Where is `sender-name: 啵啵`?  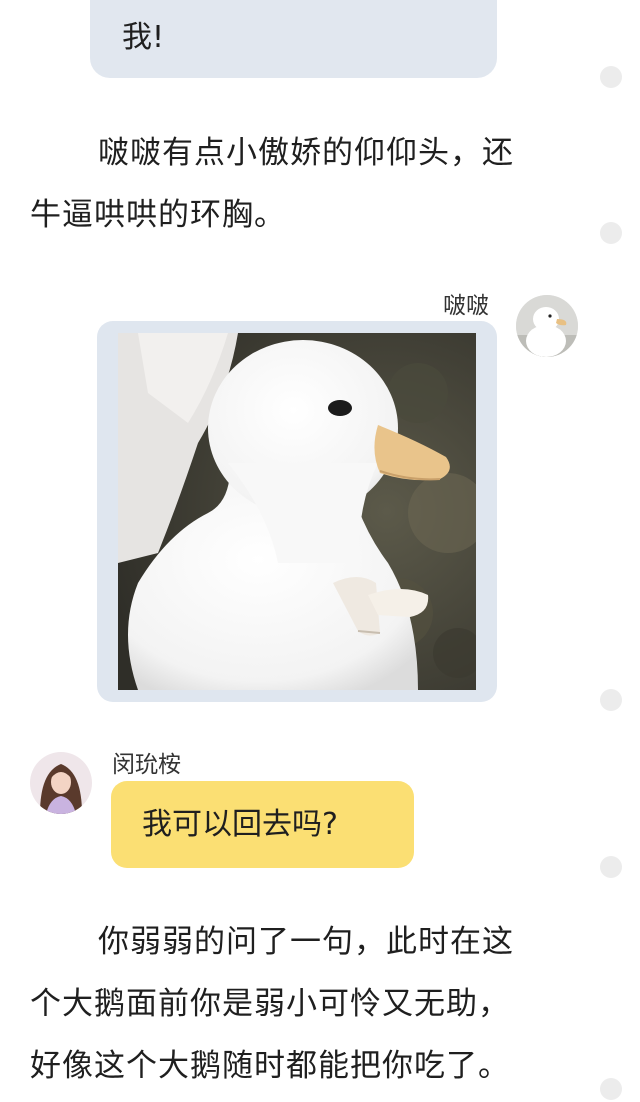 sender-name: 啵啵 is located at coordinates (466, 306).